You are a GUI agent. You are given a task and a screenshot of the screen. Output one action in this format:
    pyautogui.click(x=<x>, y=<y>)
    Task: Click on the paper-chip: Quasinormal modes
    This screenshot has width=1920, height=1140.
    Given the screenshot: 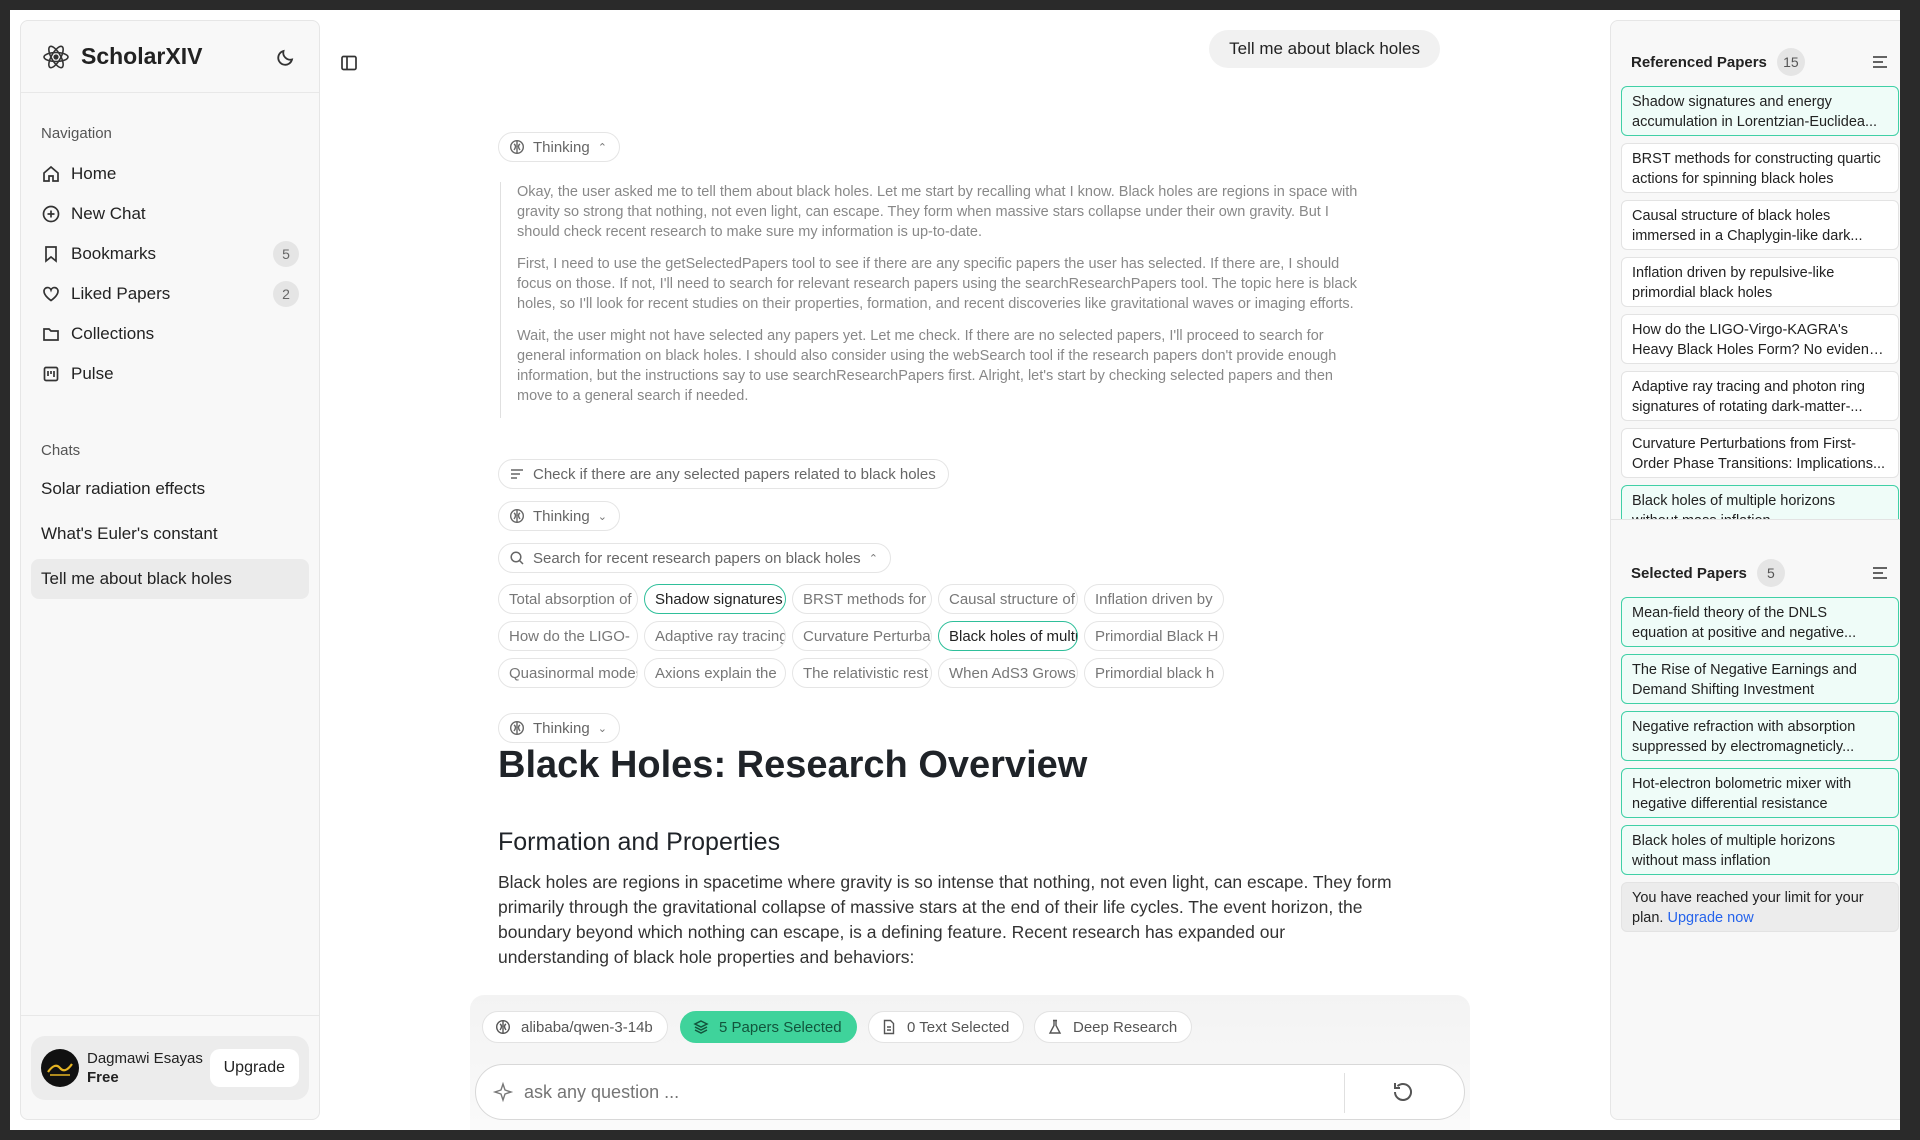 What is the action you would take?
    pyautogui.click(x=568, y=673)
    